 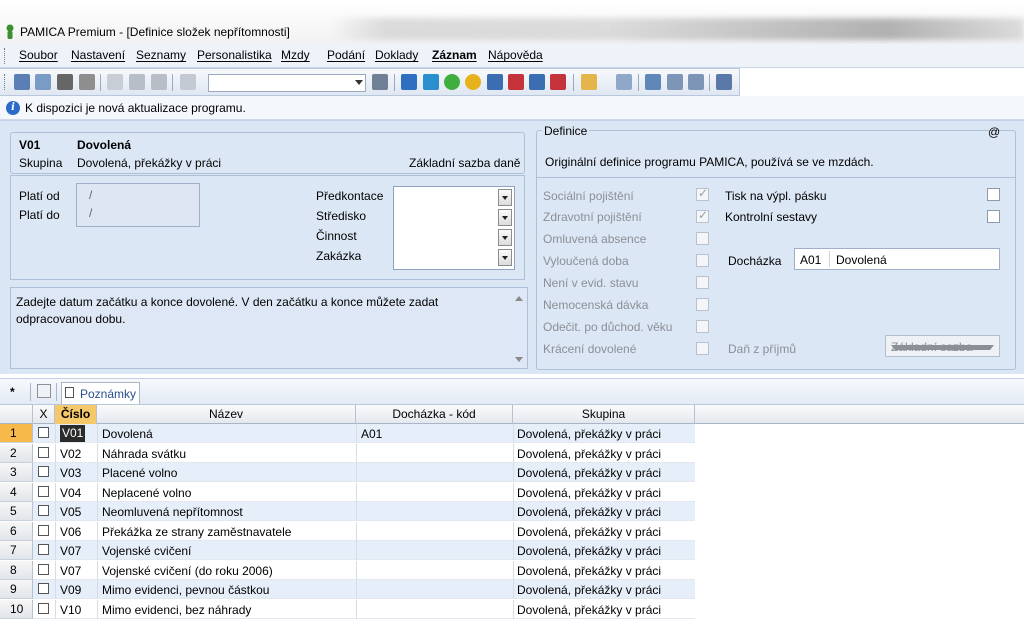 I want to click on folder-icon, so click(x=589, y=82).